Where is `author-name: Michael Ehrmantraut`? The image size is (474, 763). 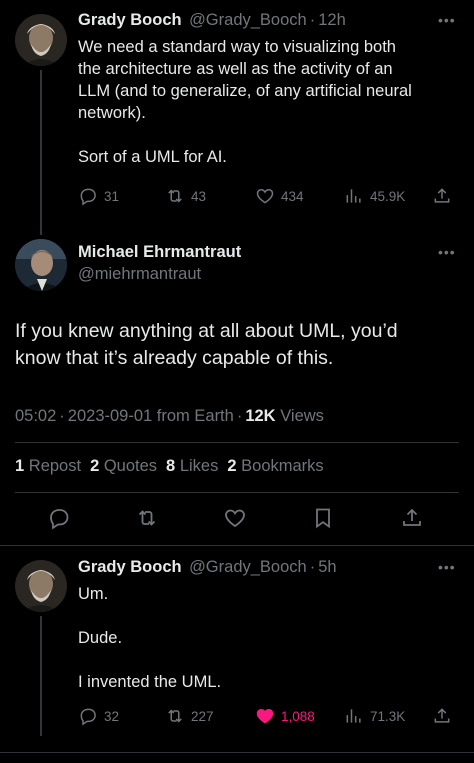
author-name: Michael Ehrmantraut is located at coordinates (159, 252).